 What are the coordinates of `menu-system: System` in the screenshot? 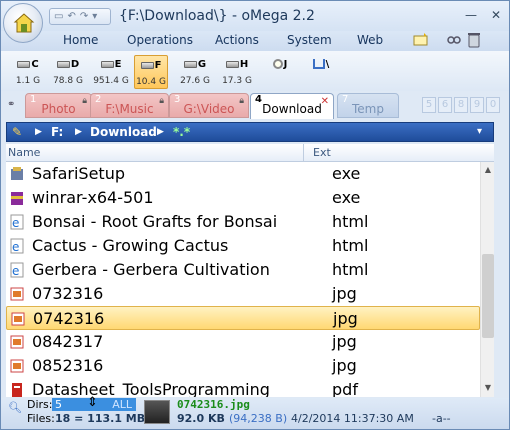 It's located at (309, 40).